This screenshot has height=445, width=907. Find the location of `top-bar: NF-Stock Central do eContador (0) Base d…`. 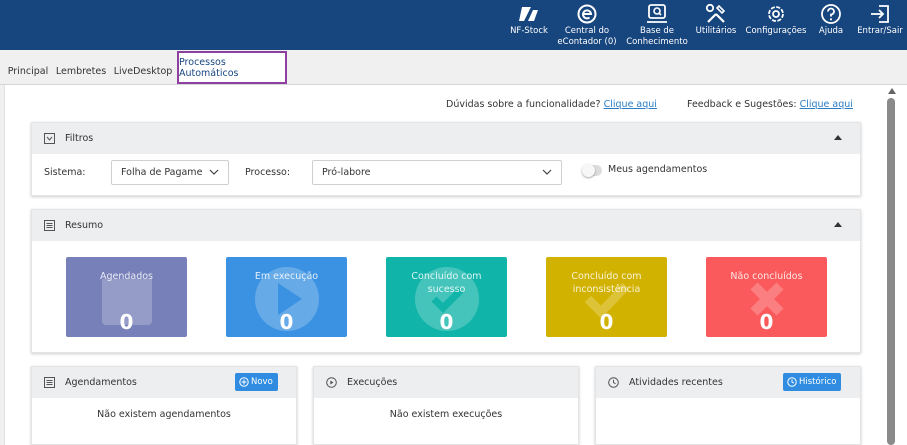

top-bar: NF-Stock Central do eContador (0) Base d… is located at coordinates (453, 25).